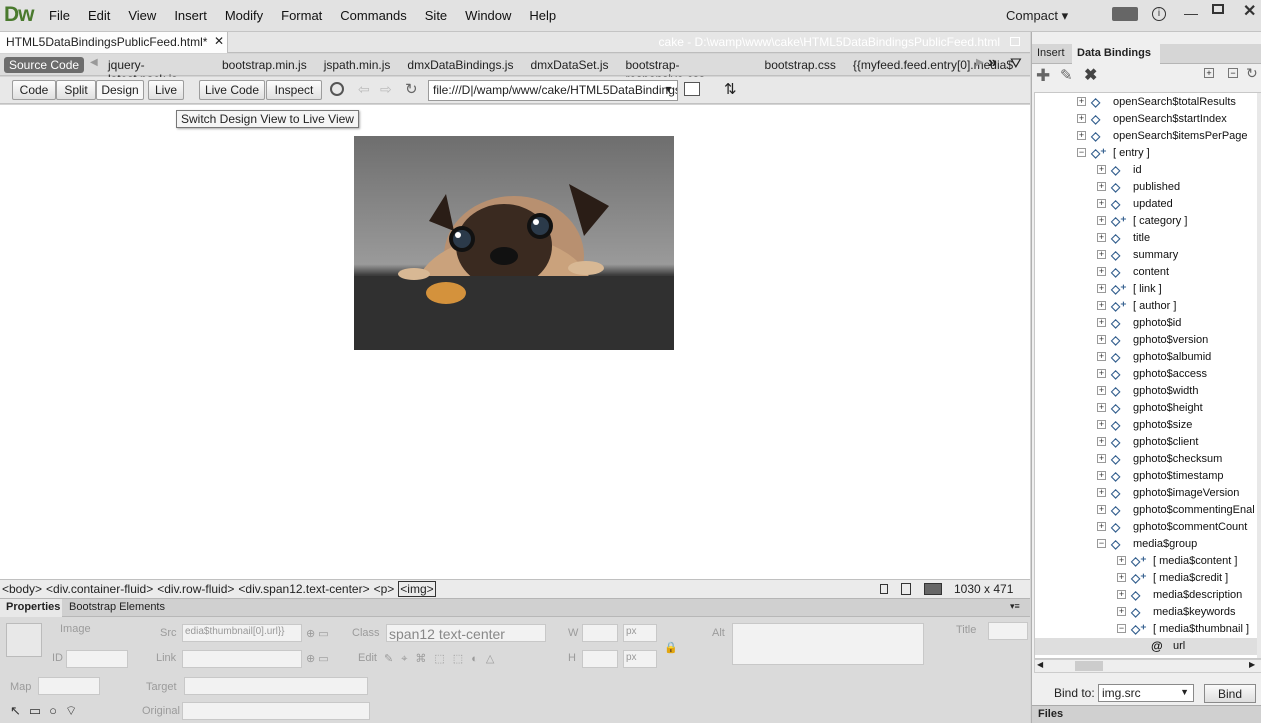 This screenshot has height=723, width=1261. I want to click on menu-item-help: Help, so click(542, 15).